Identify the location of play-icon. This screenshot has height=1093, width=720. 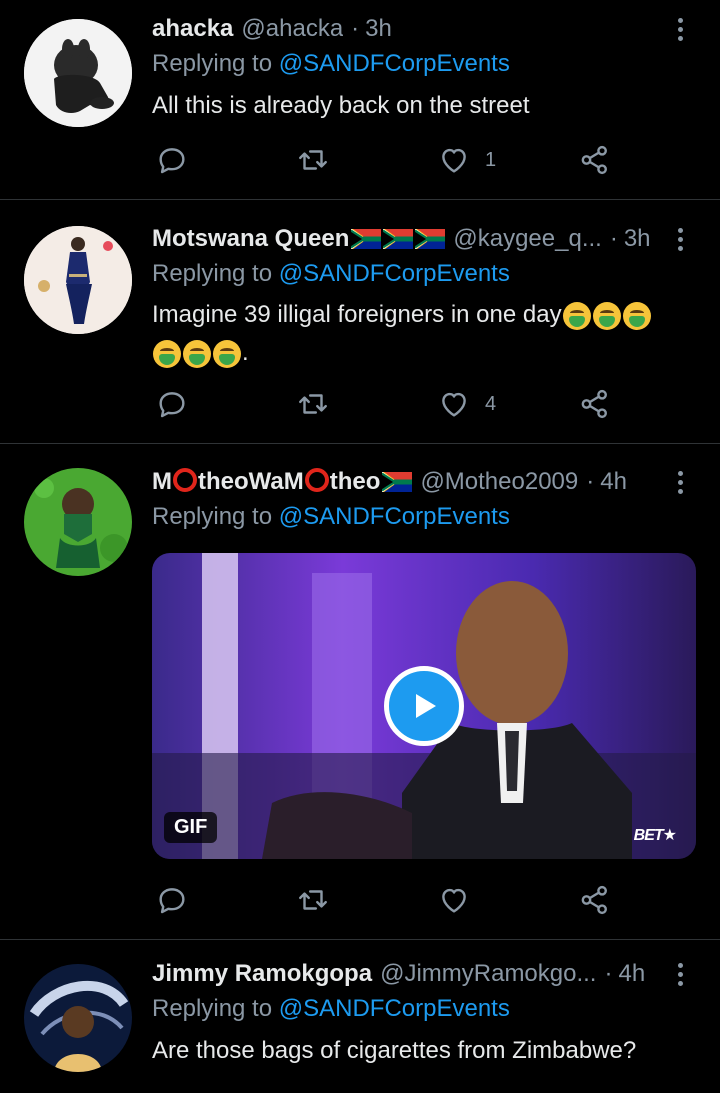
(426, 706).